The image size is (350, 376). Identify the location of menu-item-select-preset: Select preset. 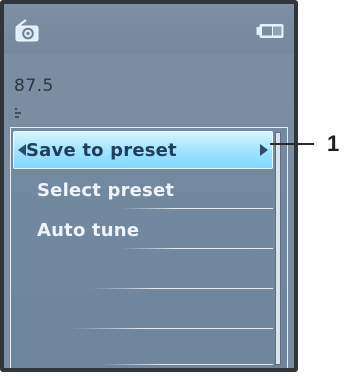
(137, 190).